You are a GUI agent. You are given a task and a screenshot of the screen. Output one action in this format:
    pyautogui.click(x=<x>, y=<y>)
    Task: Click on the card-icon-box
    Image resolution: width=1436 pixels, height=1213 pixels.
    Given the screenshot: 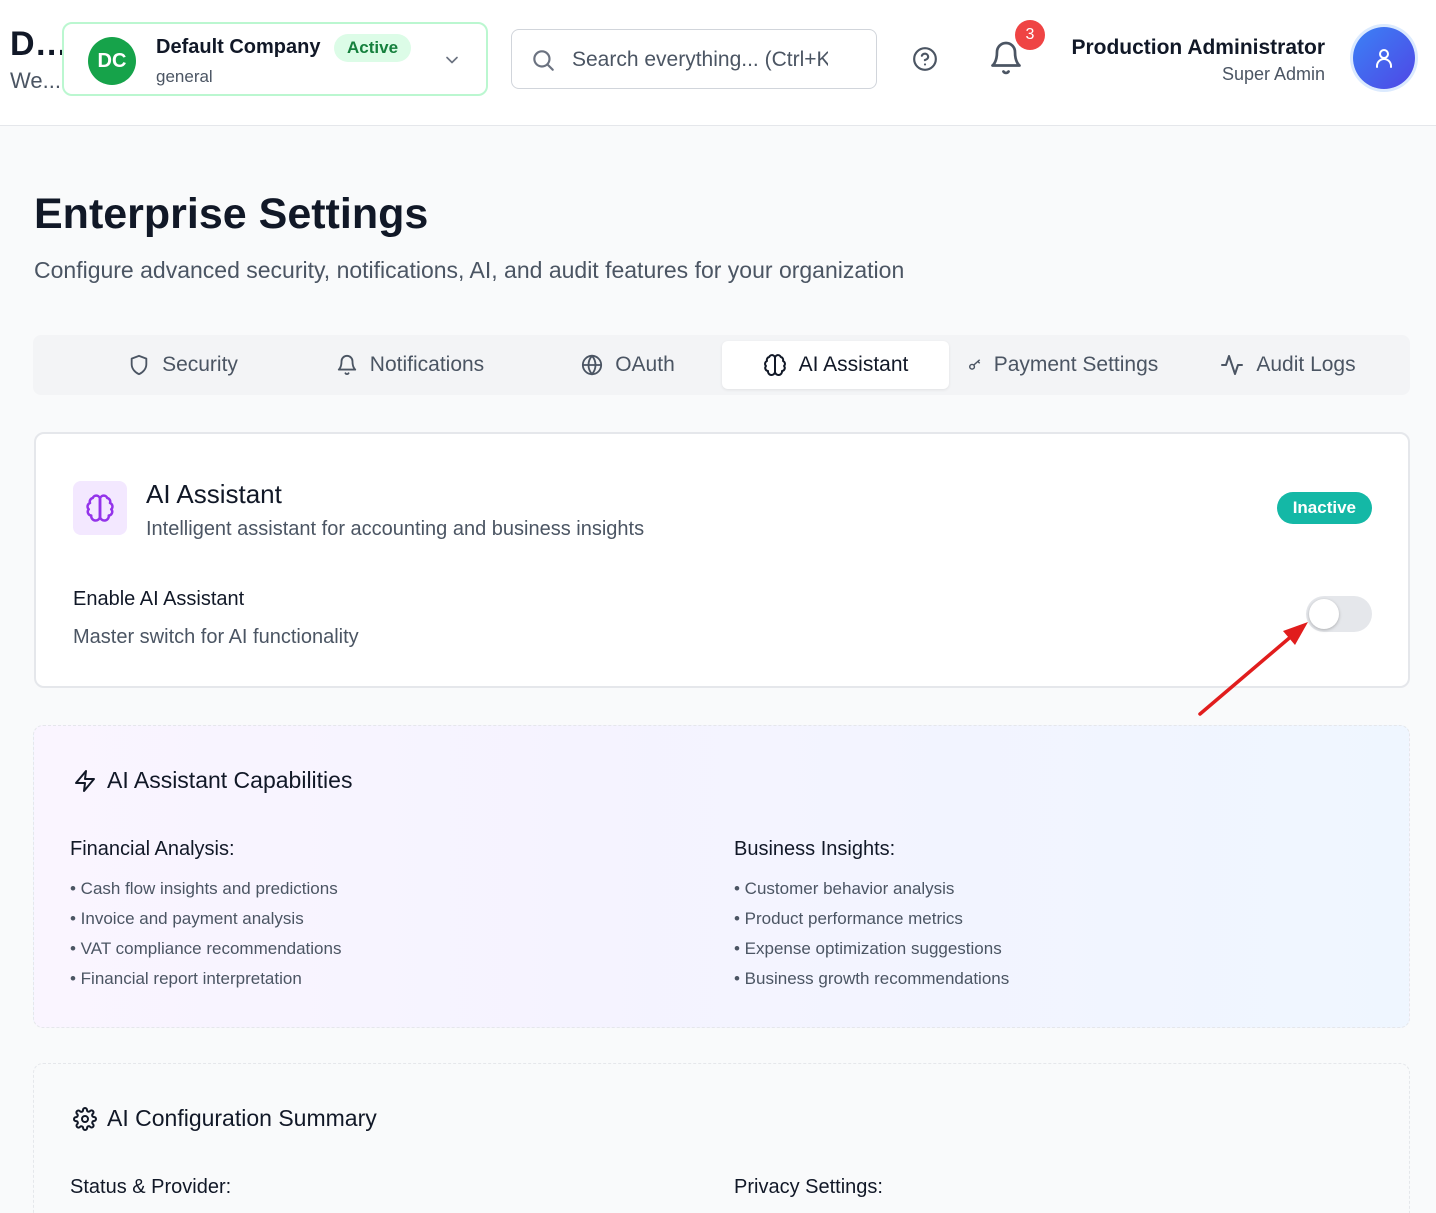 What is the action you would take?
    pyautogui.click(x=100, y=508)
    